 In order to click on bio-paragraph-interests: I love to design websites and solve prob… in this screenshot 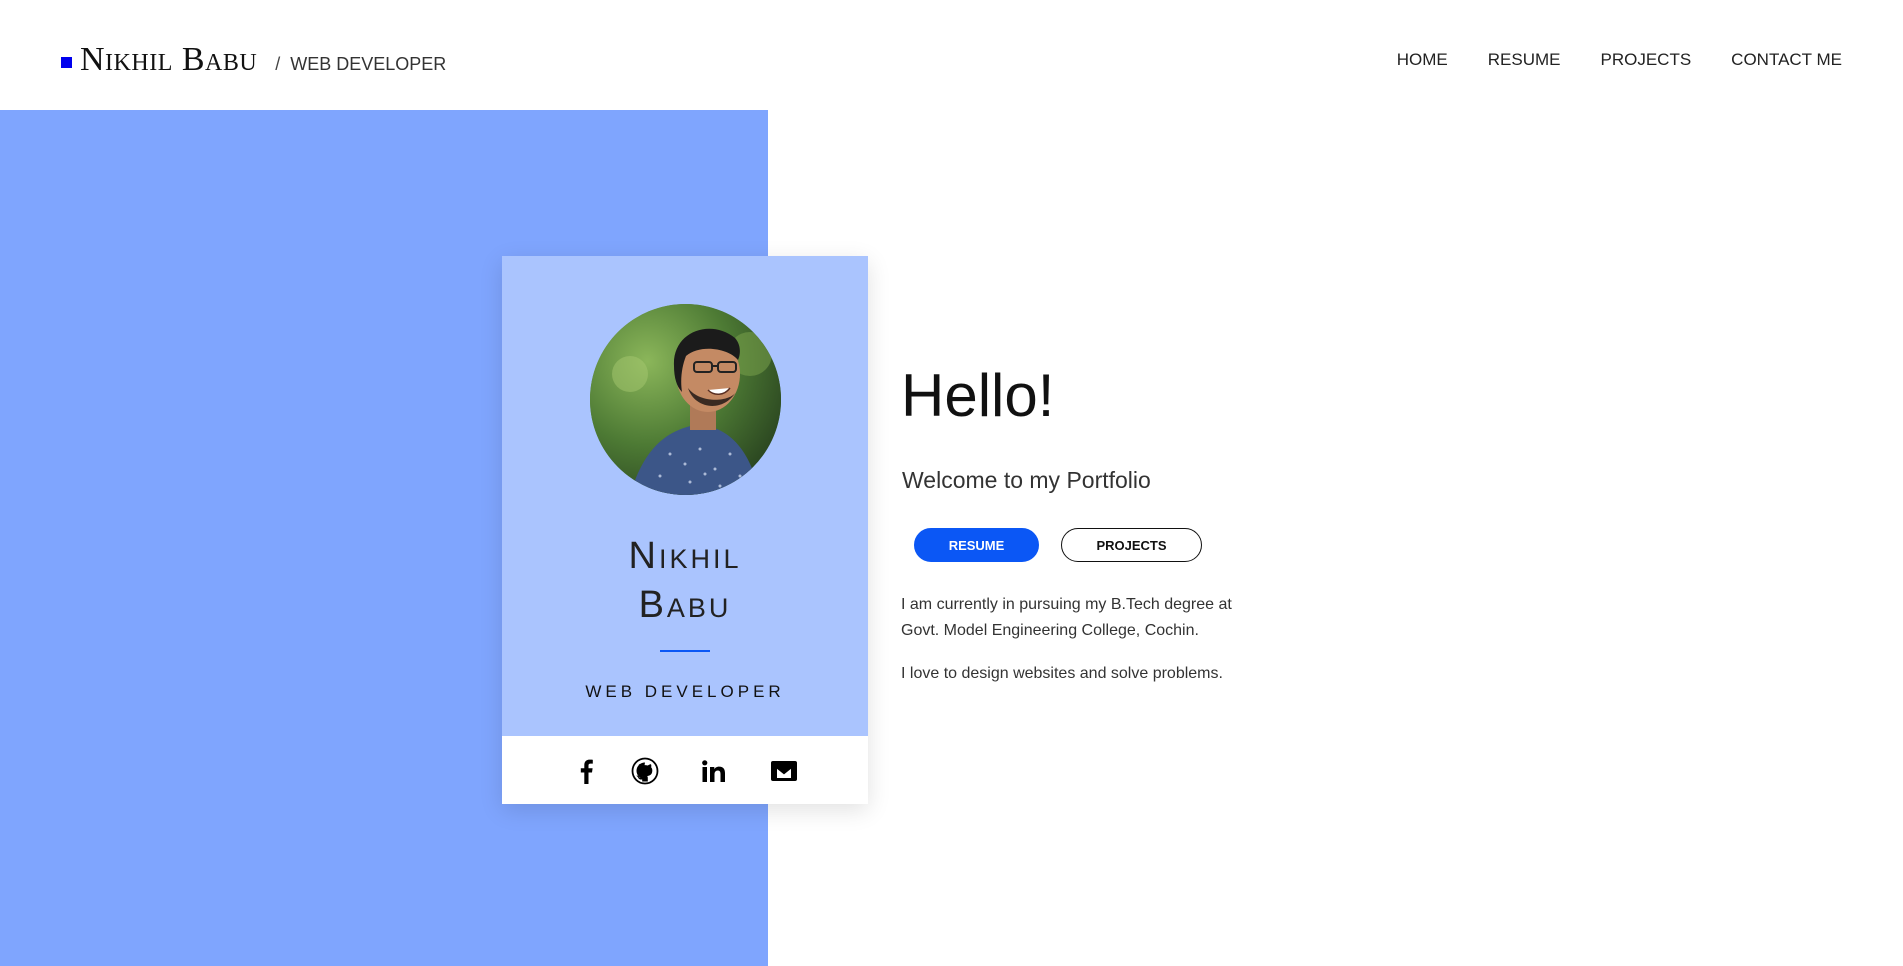, I will do `click(1062, 673)`.